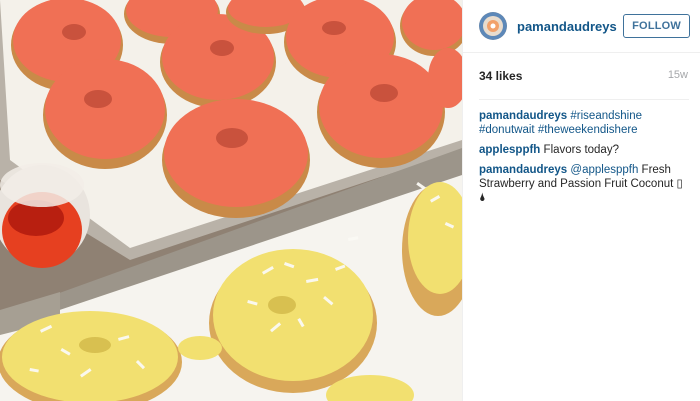  I want to click on follow-button: FOLLOW, so click(656, 26).